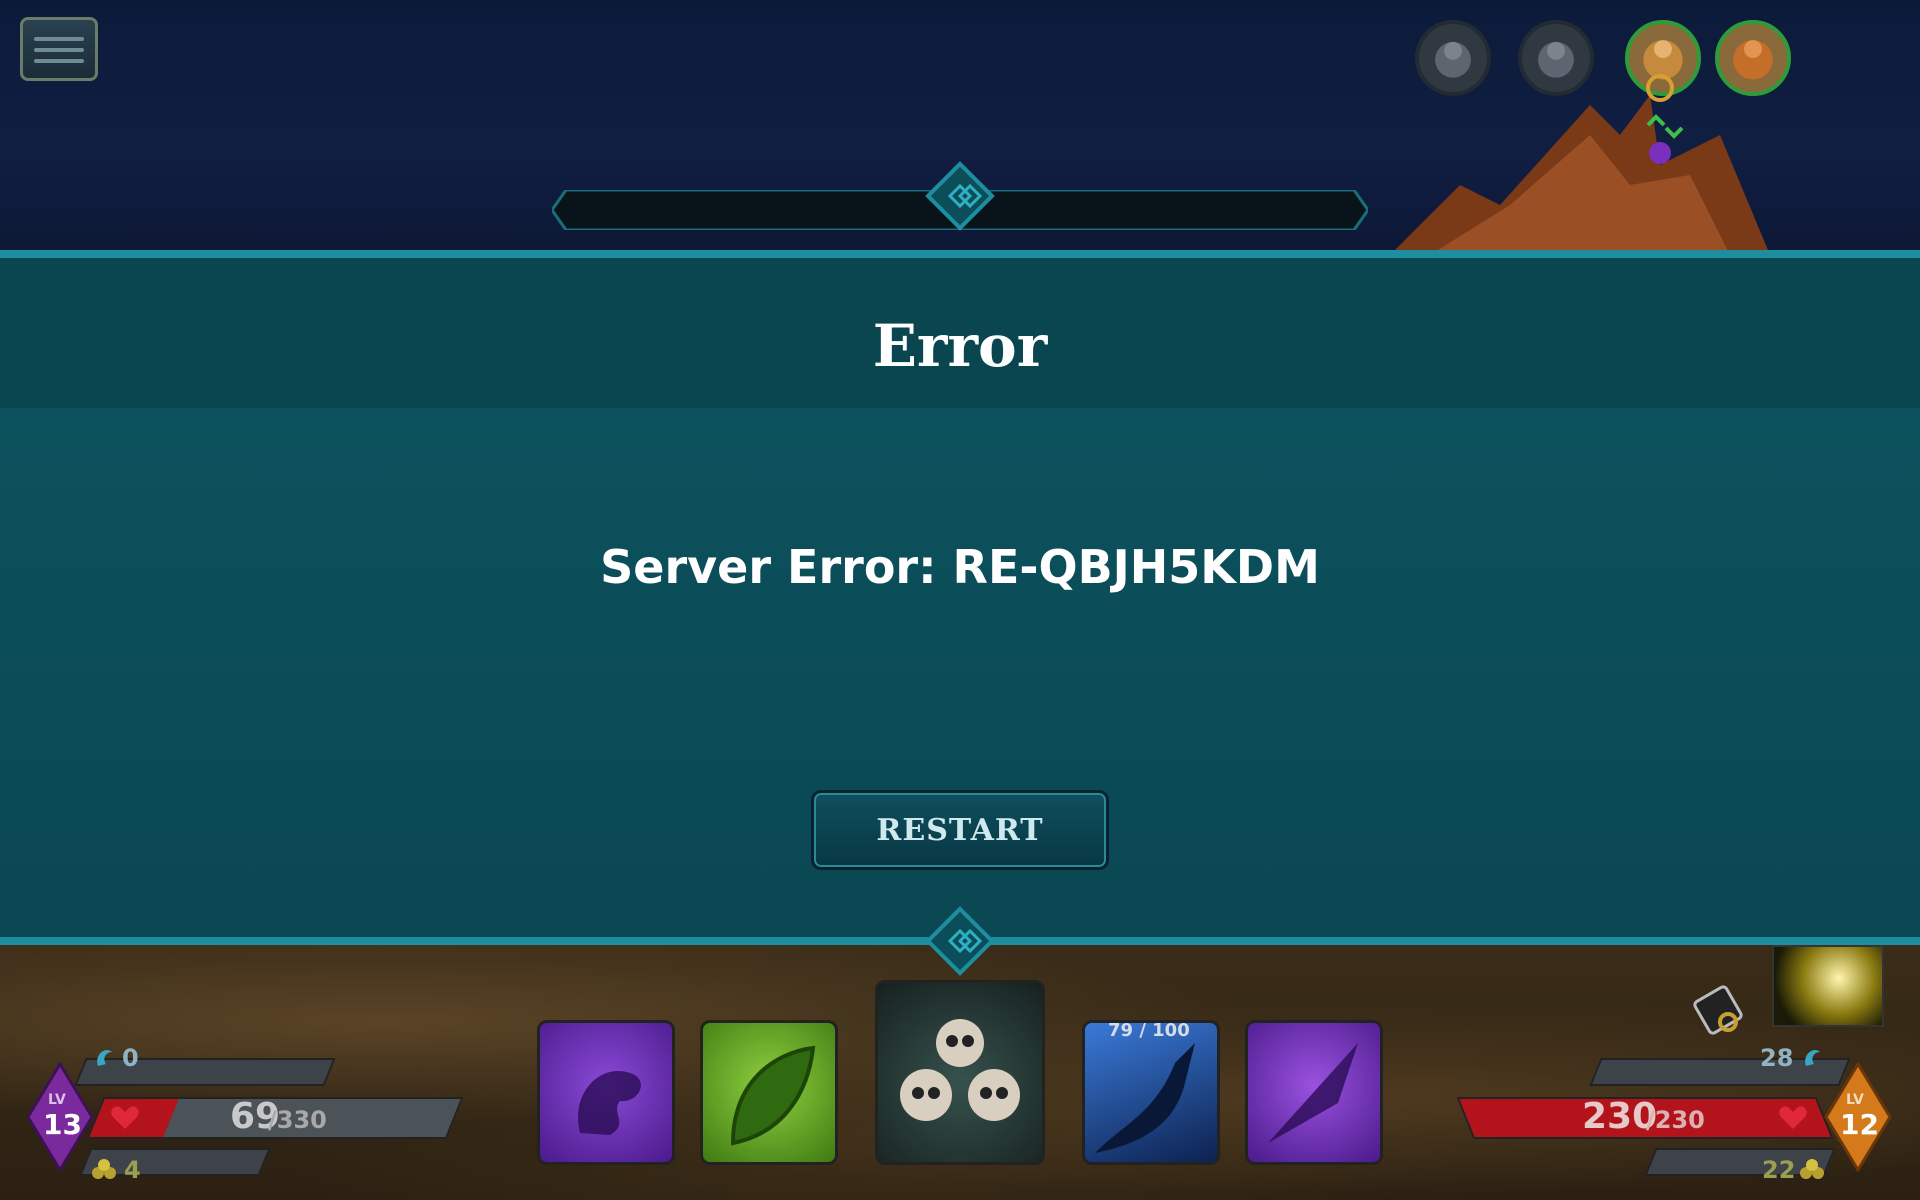 This screenshot has width=1920, height=1200. Describe the element at coordinates (59, 39) in the screenshot. I see `menu-icon` at that location.